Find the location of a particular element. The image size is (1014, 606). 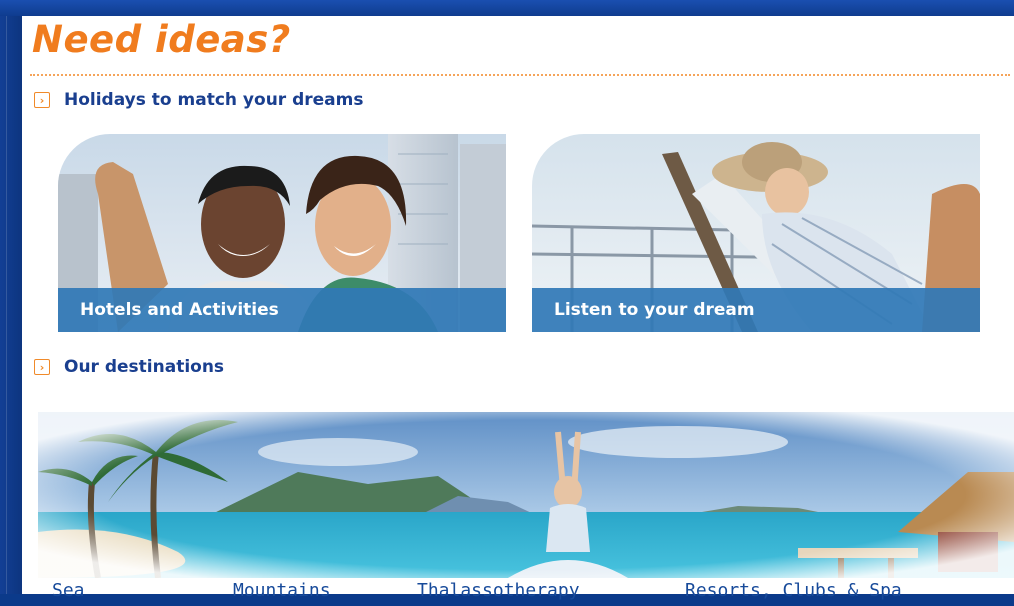

section-destinations: › Our destinations is located at coordinates (129, 367).